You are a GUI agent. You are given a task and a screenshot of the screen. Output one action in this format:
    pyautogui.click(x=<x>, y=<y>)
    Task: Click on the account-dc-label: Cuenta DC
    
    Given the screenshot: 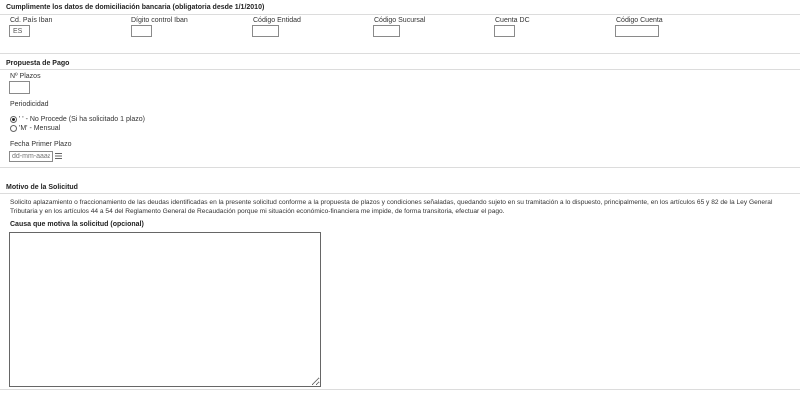 What is the action you would take?
    pyautogui.click(x=512, y=20)
    